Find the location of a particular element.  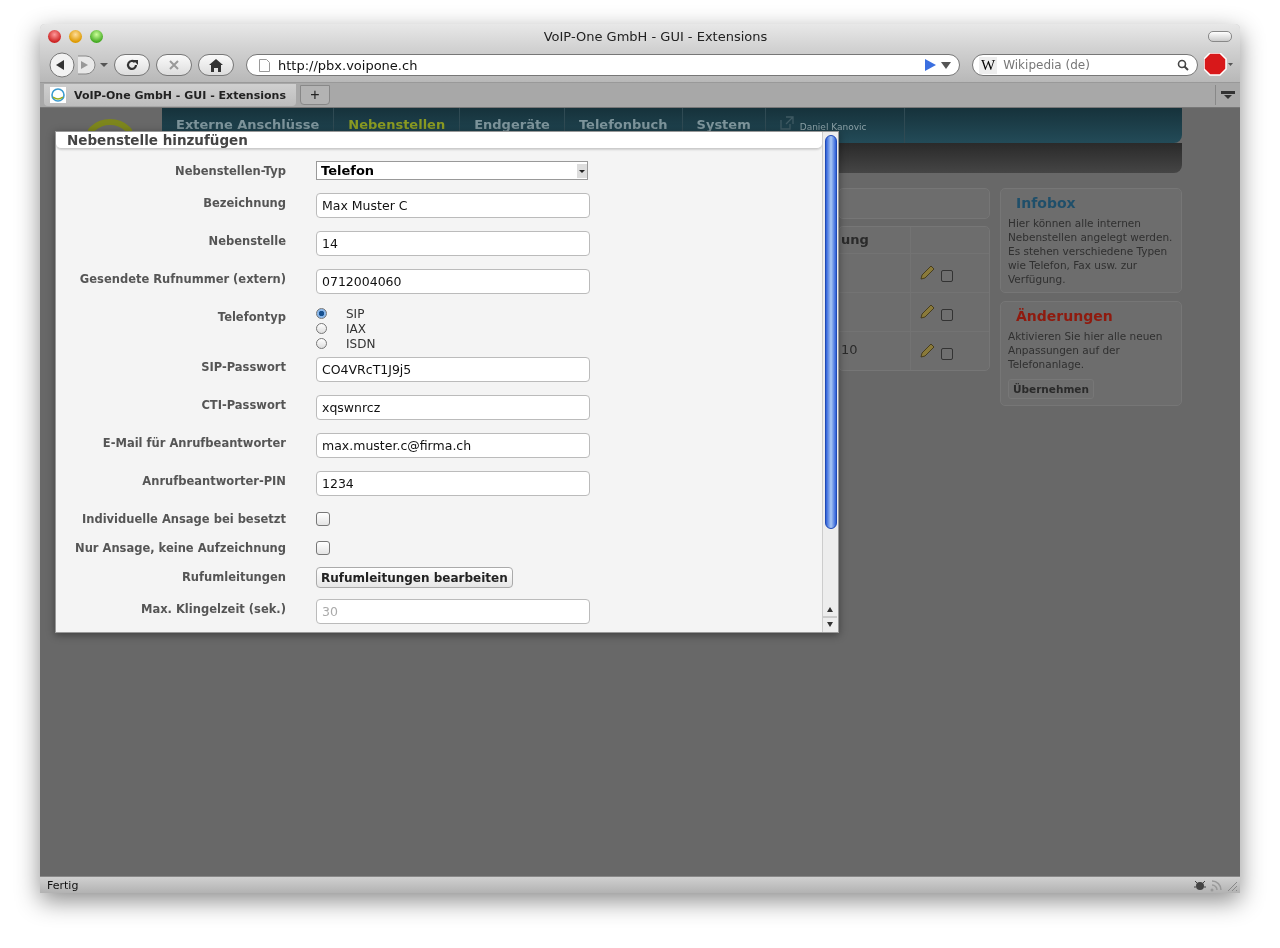

search-icon is located at coordinates (1183, 65).